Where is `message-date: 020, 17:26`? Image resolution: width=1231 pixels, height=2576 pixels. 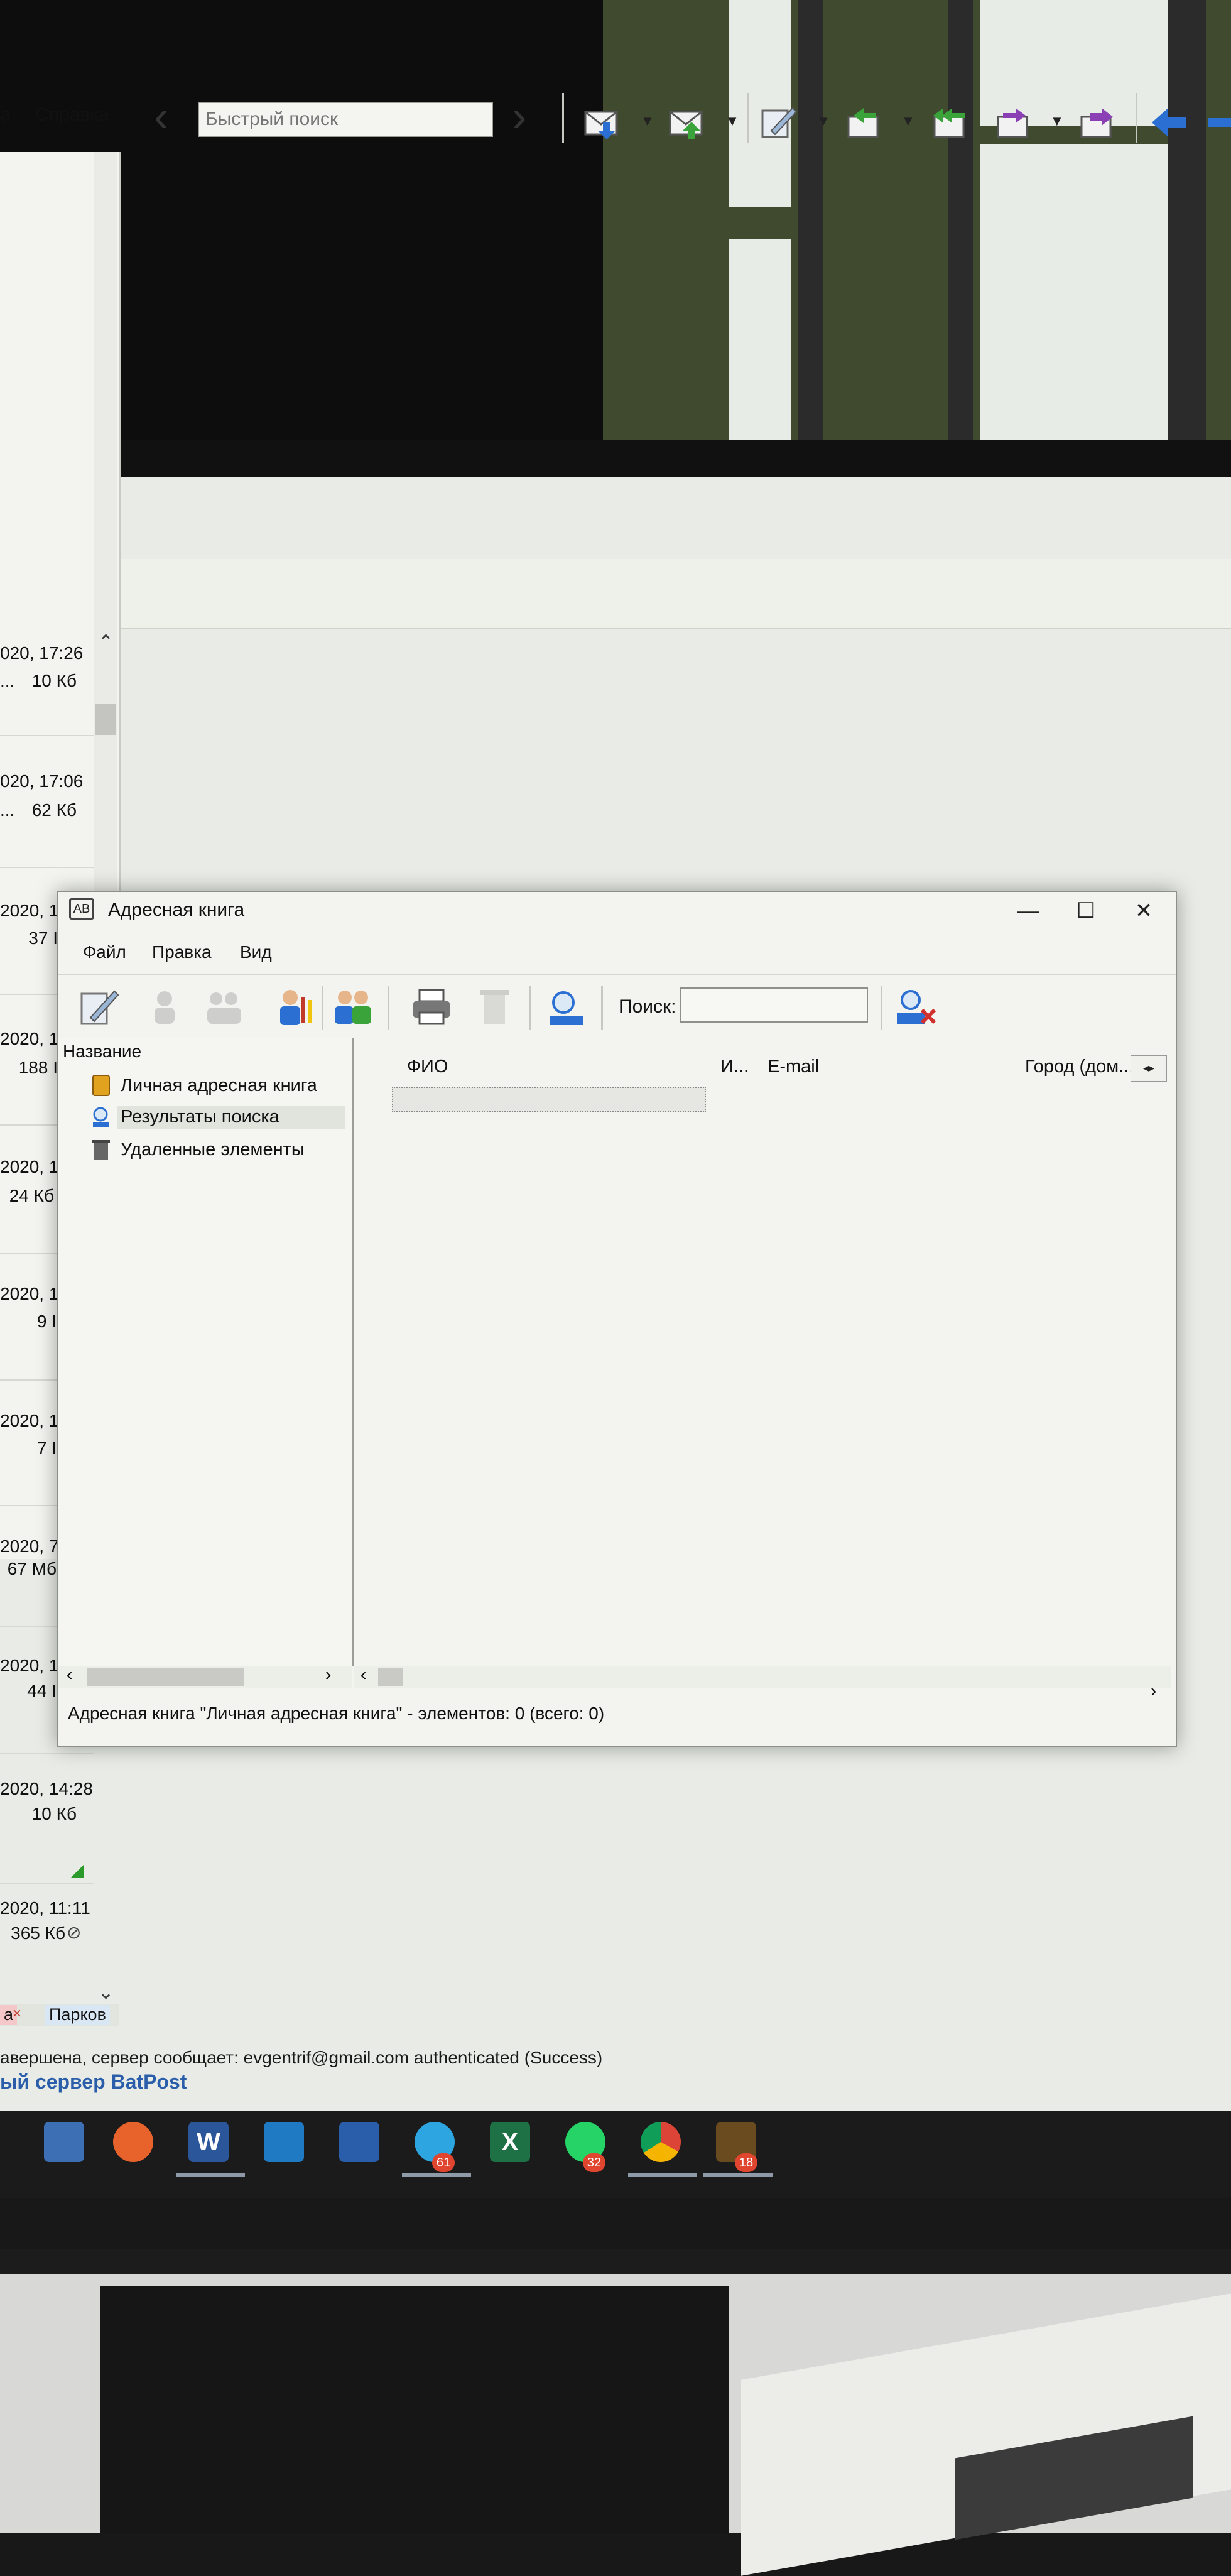
message-date: 020, 17:26 is located at coordinates (42, 653).